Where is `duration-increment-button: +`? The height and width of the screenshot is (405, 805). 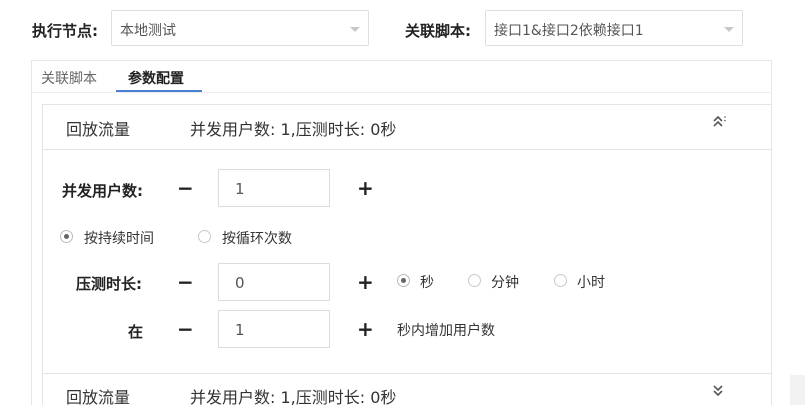
duration-increment-button: + is located at coordinates (365, 282).